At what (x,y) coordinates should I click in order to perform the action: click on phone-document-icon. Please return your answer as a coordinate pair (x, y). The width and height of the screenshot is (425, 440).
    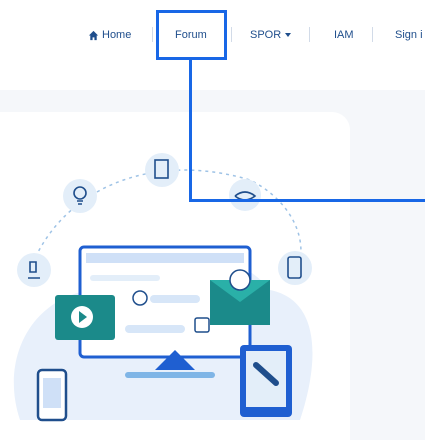
    Looking at the image, I should click on (295, 268).